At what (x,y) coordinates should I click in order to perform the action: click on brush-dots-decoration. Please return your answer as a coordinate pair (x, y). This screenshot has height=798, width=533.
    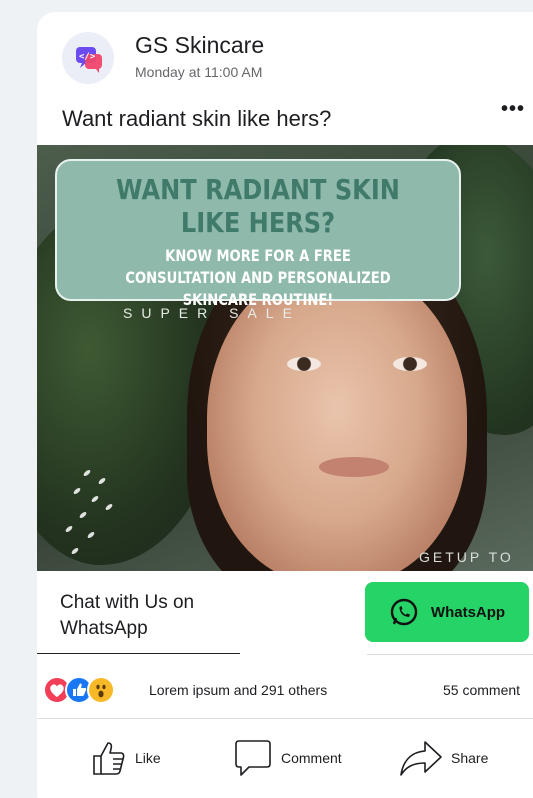
    Looking at the image, I should click on (89, 512).